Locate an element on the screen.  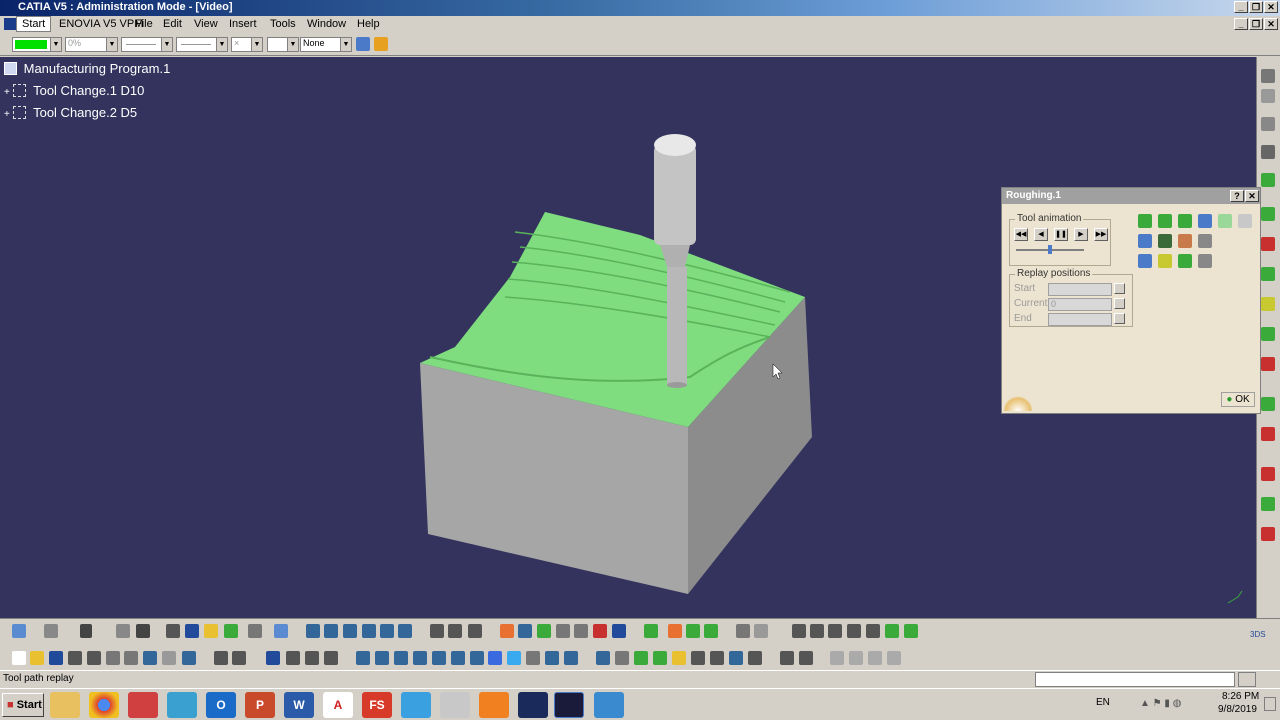
bottom-toolbar-icons: 3DS is located at coordinates (640, 645).